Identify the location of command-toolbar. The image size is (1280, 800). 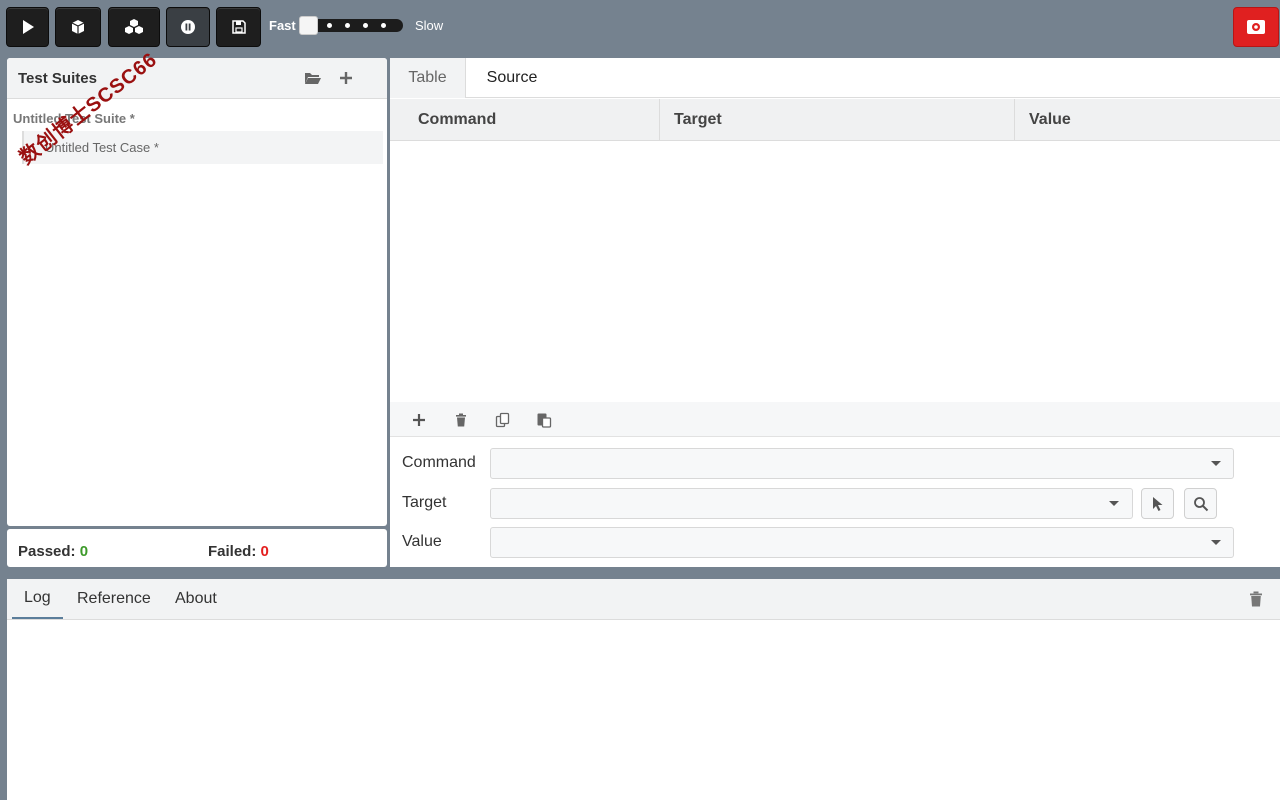
(835, 419).